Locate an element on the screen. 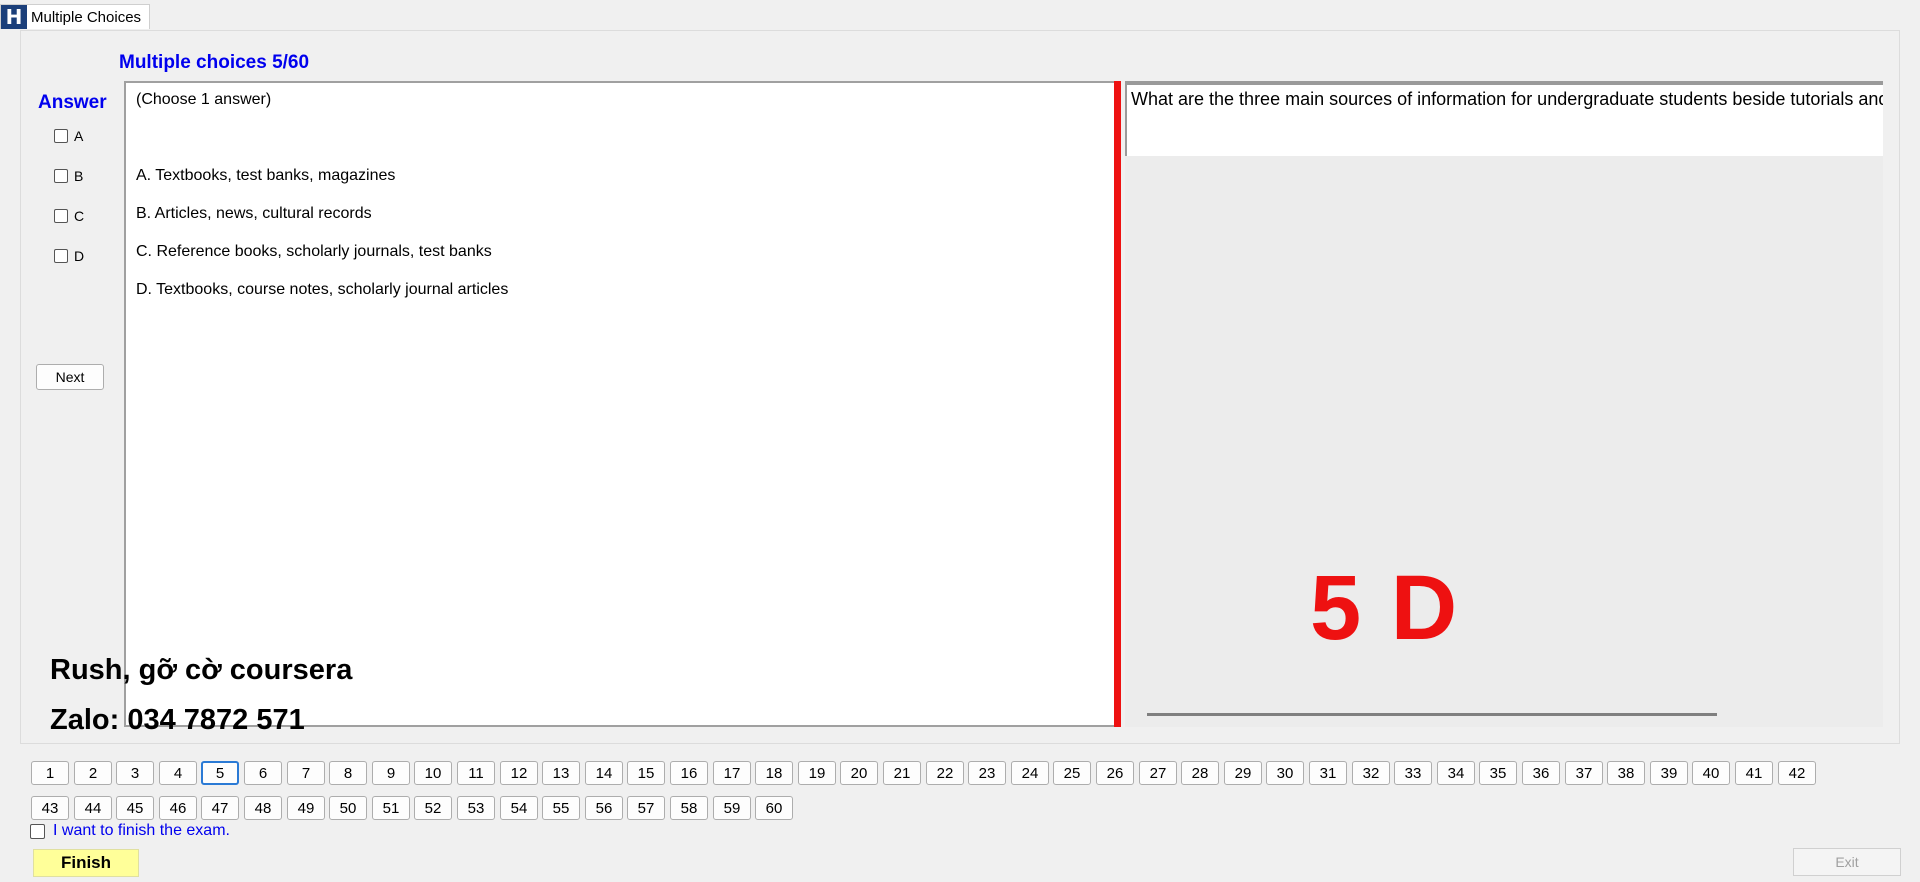 This screenshot has height=882, width=1920. finish-button: Finish is located at coordinates (86, 863).